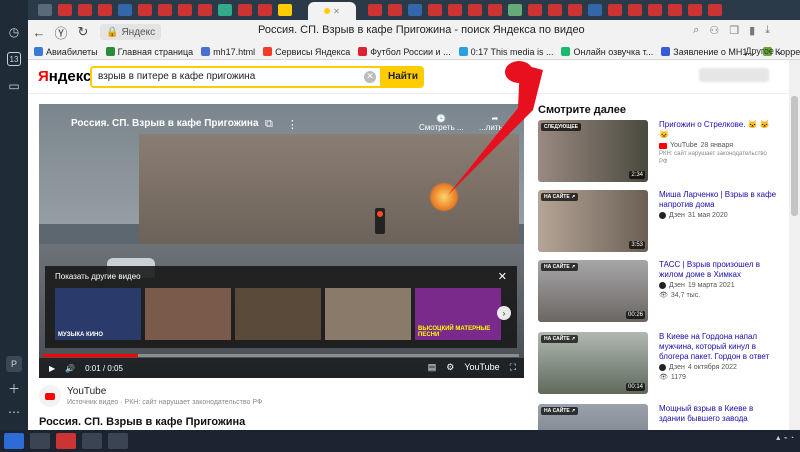  I want to click on more-vertical-icon: ⋮, so click(292, 124).